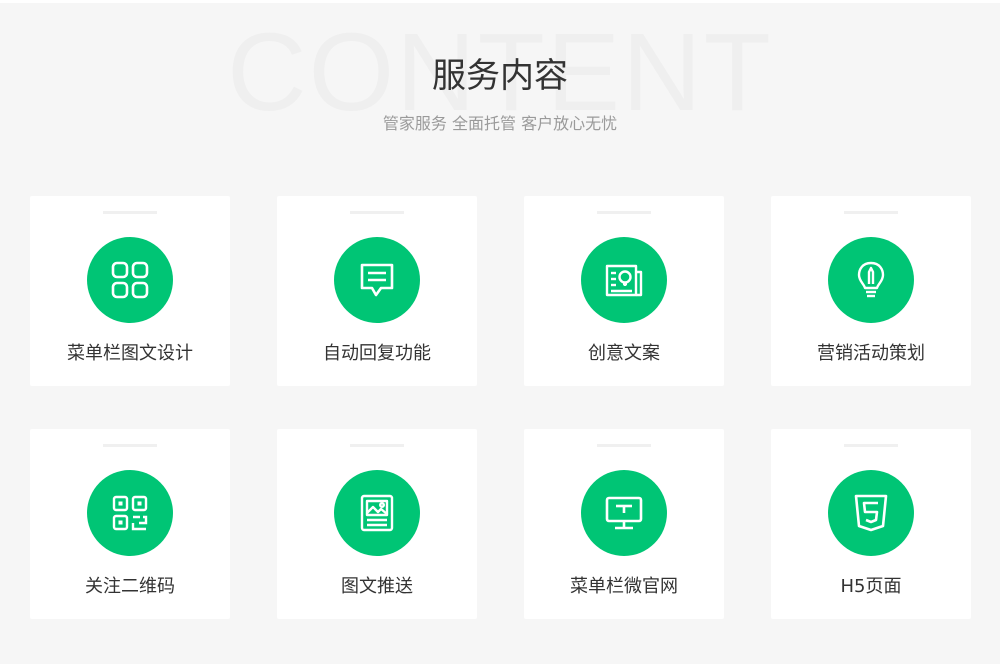 The height and width of the screenshot is (669, 1000). What do you see at coordinates (500, 123) in the screenshot?
I see `section-subtitle: 管家服务 全面托管 客户放心无忧` at bounding box center [500, 123].